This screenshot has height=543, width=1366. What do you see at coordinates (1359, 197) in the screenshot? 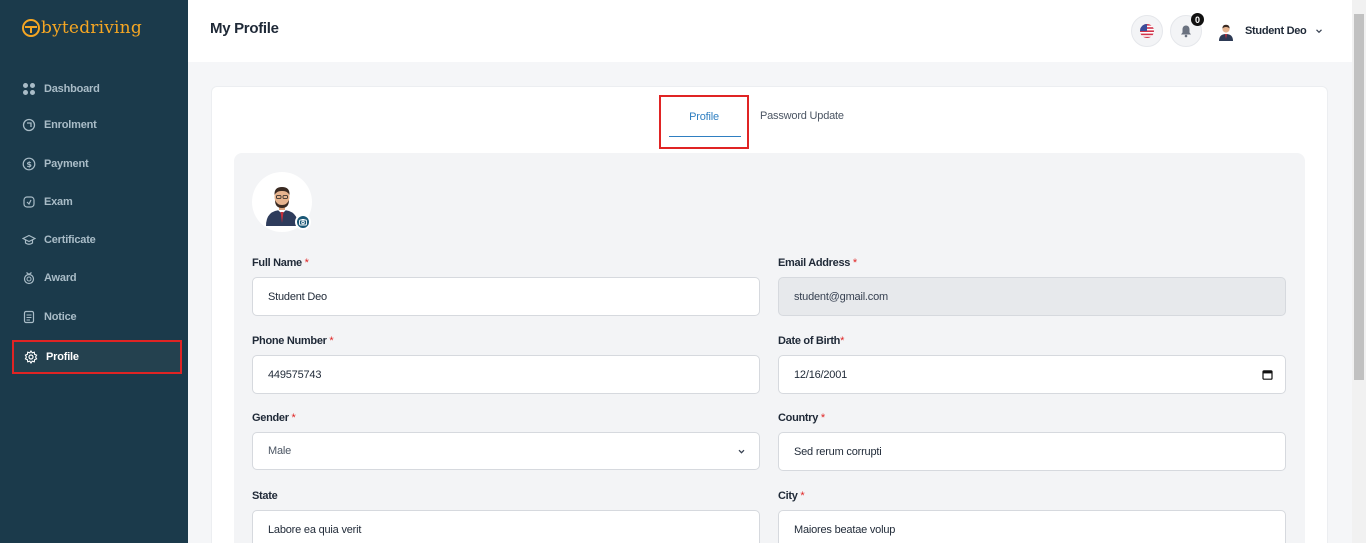
I see `scrollbar-thumb` at bounding box center [1359, 197].